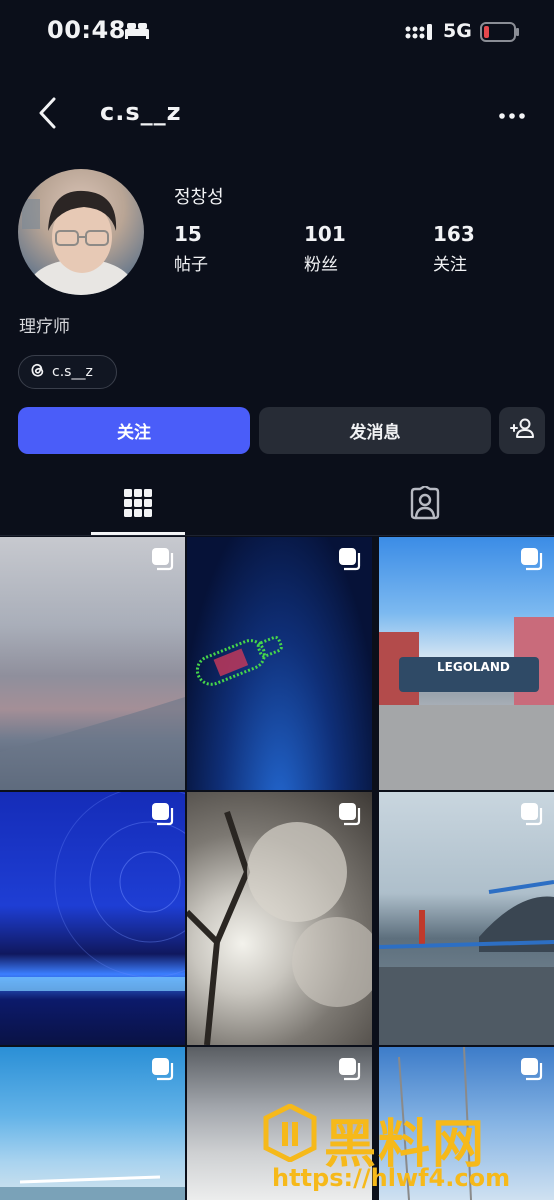 Image resolution: width=554 pixels, height=1200 pixels. What do you see at coordinates (141, 112) in the screenshot?
I see `profile-username: c.s__z` at bounding box center [141, 112].